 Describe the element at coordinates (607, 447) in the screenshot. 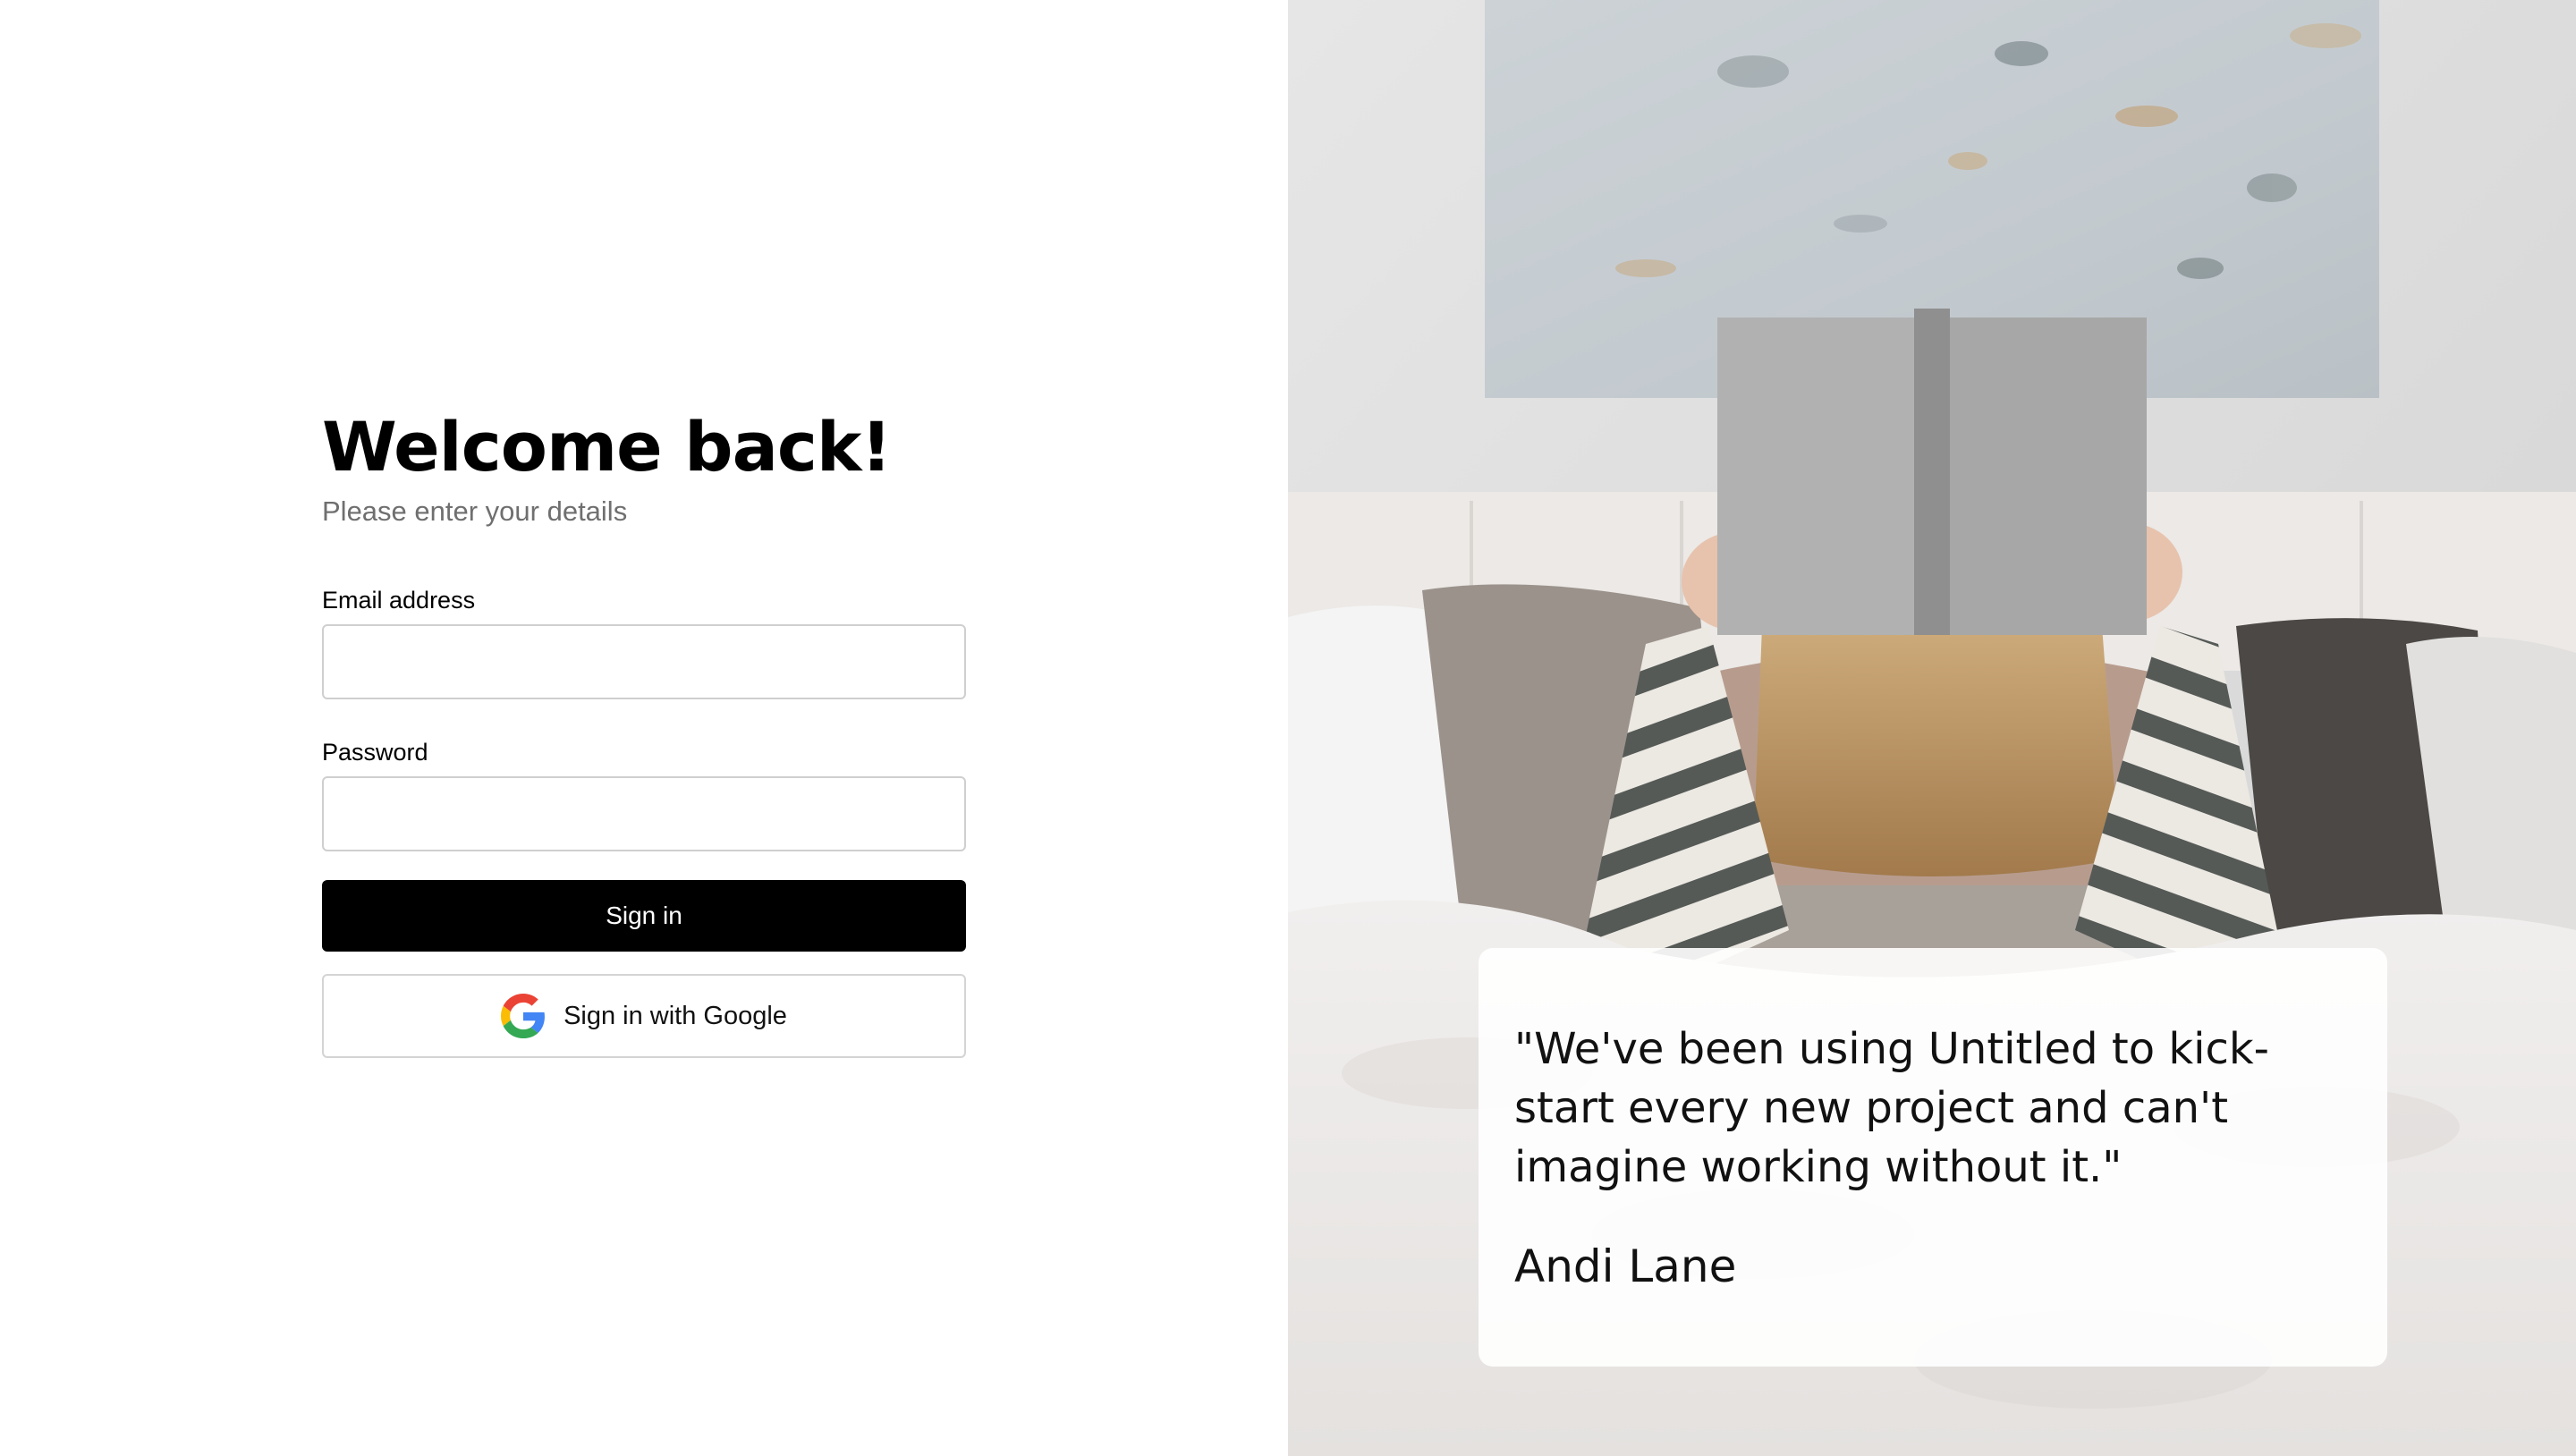

I see `page-title: Welcome back!` at that location.